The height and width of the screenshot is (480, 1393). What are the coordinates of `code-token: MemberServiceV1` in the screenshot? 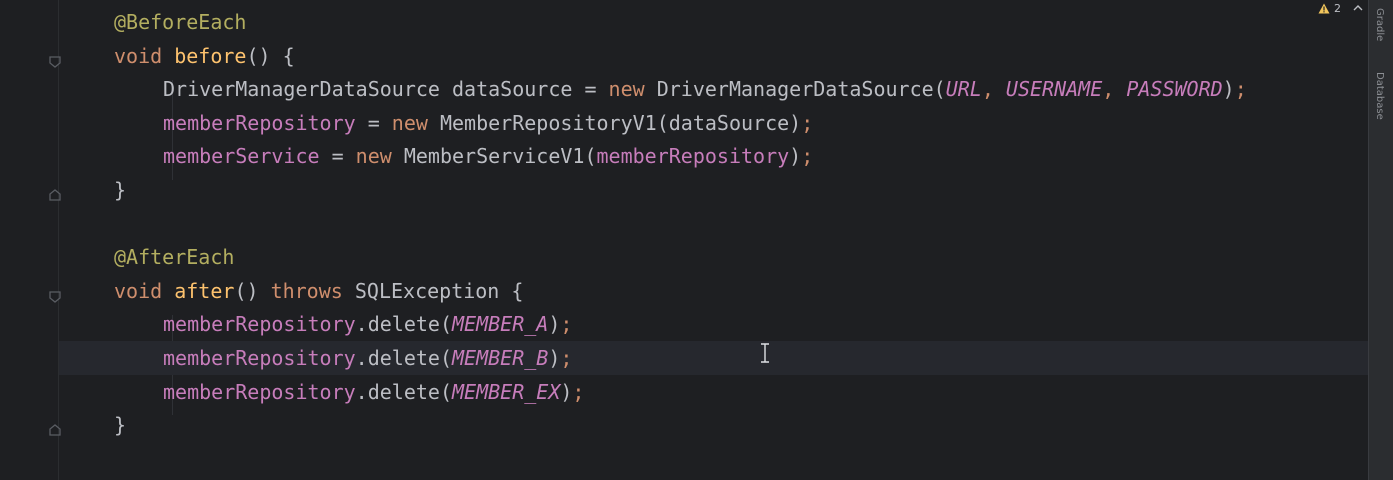 It's located at (494, 156).